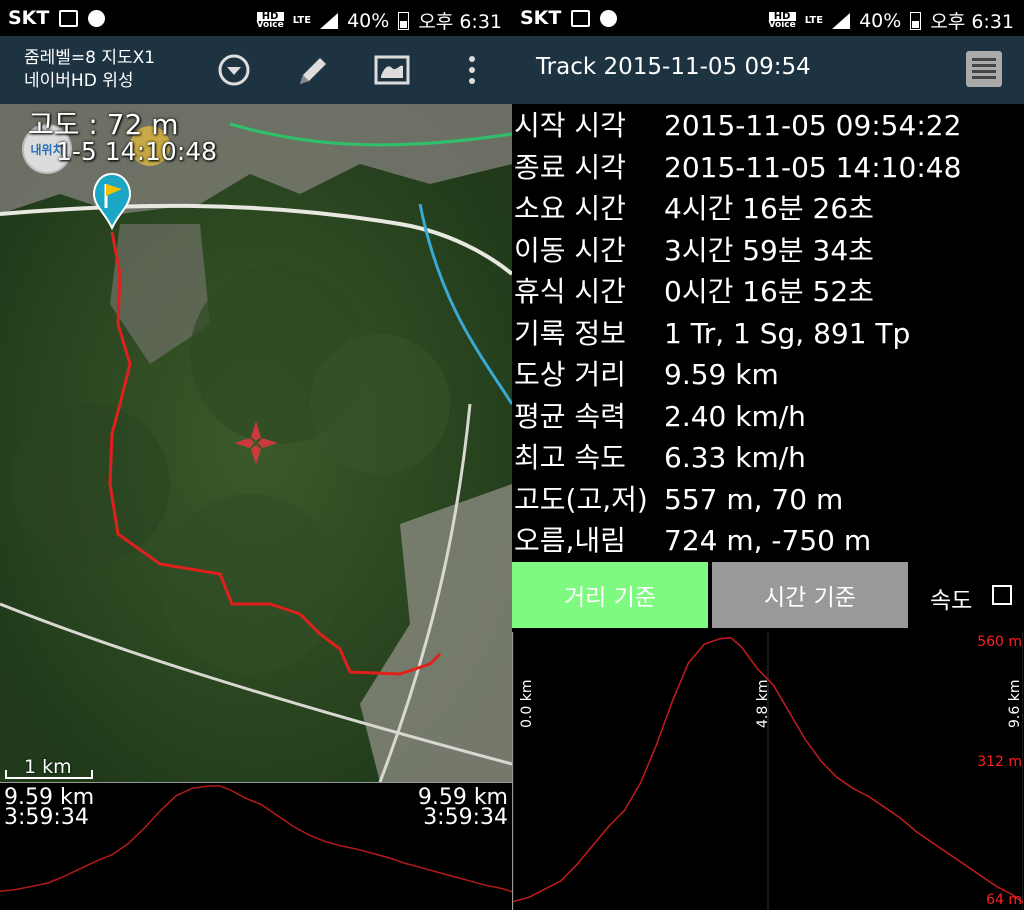 The width and height of the screenshot is (1024, 910). I want to click on stat-value: 4시간 16분 26초, so click(769, 208).